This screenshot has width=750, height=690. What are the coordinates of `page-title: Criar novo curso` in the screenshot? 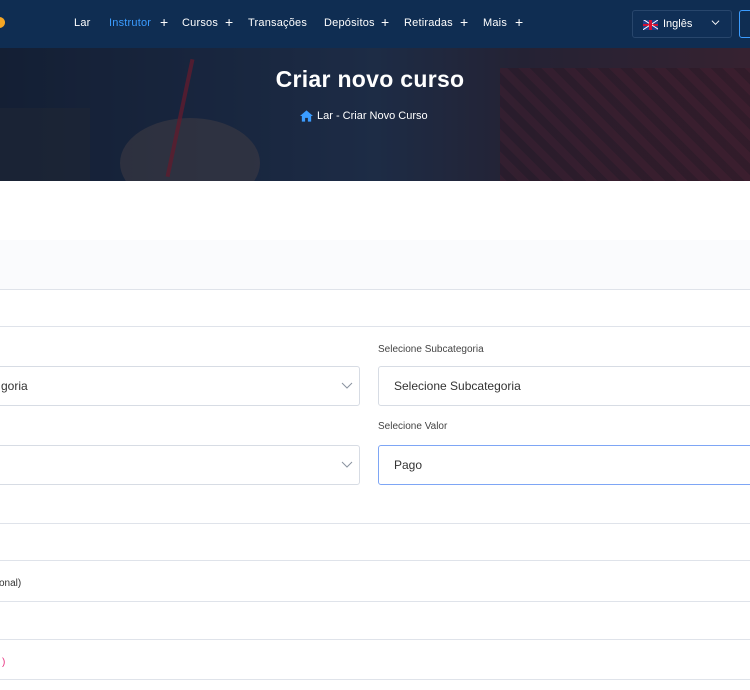 It's located at (370, 79).